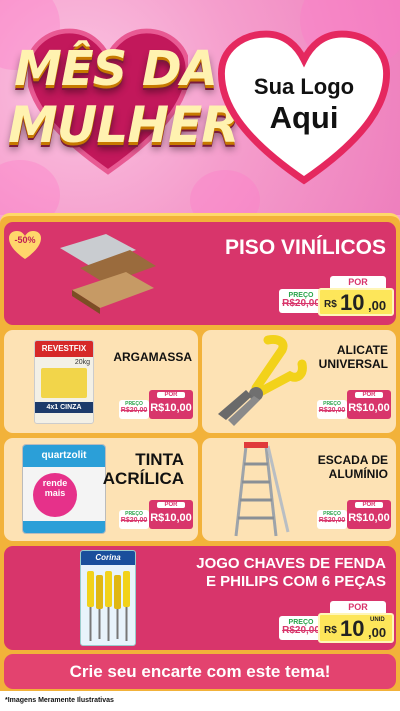 Image resolution: width=400 pixels, height=711 pixels. Describe the element at coordinates (55, 492) in the screenshot. I see `package-line2: mais` at that location.